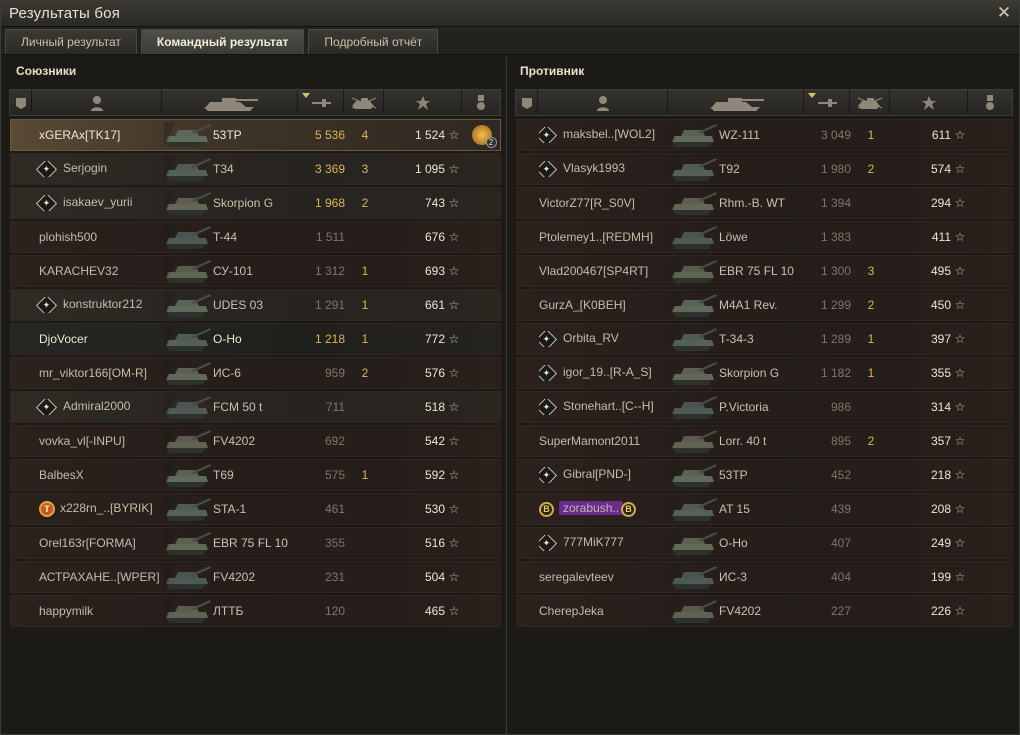 Image resolution: width=1020 pixels, height=735 pixels. Describe the element at coordinates (764, 407) in the screenshot. I see `player-row: ✦ Stonehart..[C--H] P.Victoria 986 314 ☆` at that location.